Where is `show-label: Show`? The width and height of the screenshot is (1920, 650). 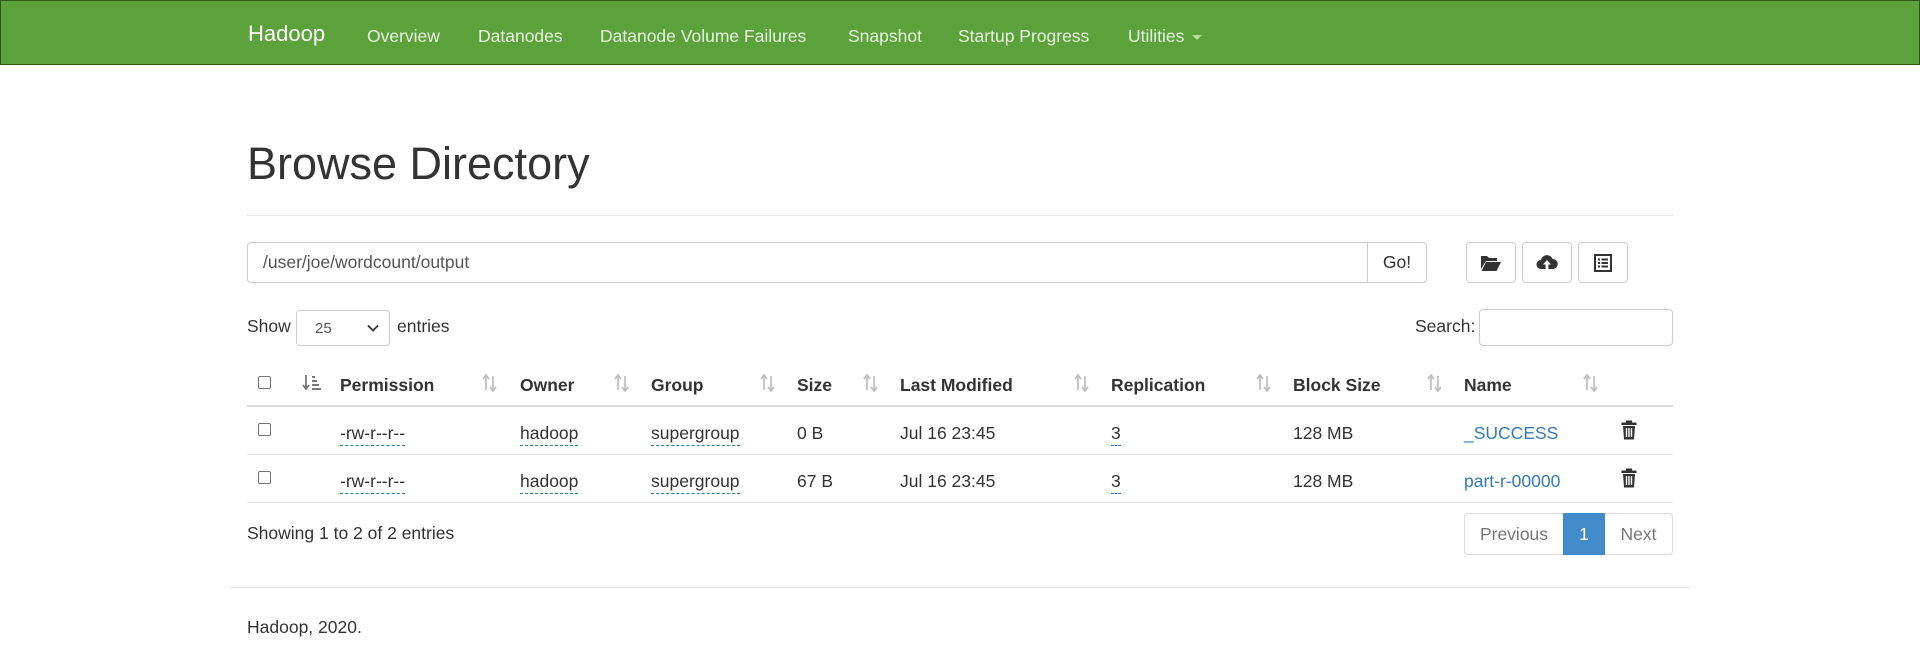 show-label: Show is located at coordinates (269, 326).